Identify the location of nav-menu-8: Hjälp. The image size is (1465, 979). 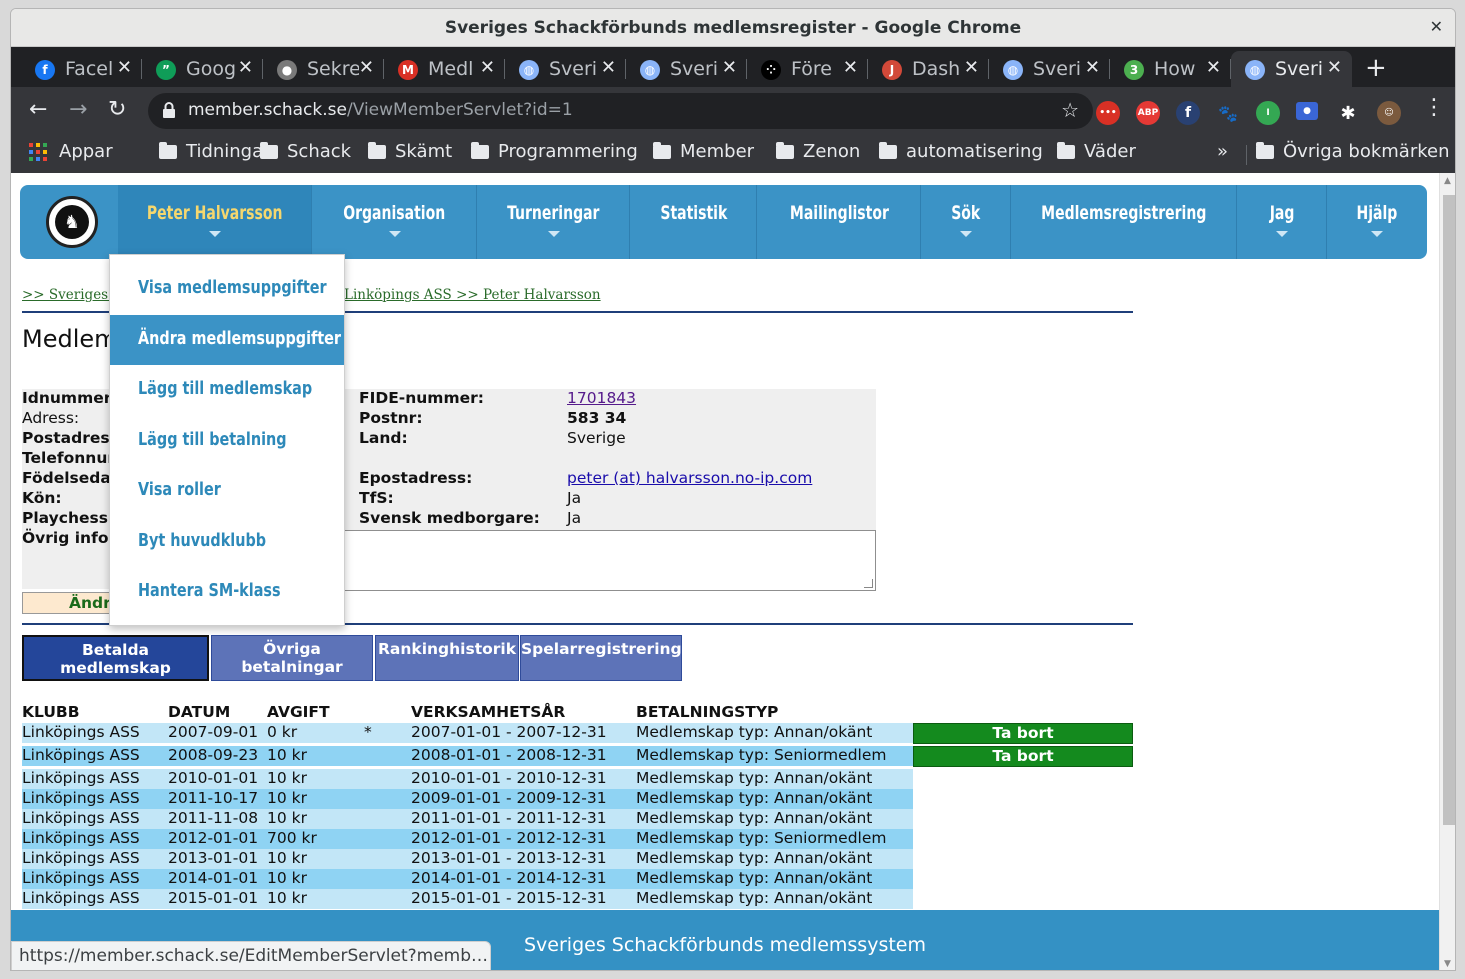
(1377, 222).